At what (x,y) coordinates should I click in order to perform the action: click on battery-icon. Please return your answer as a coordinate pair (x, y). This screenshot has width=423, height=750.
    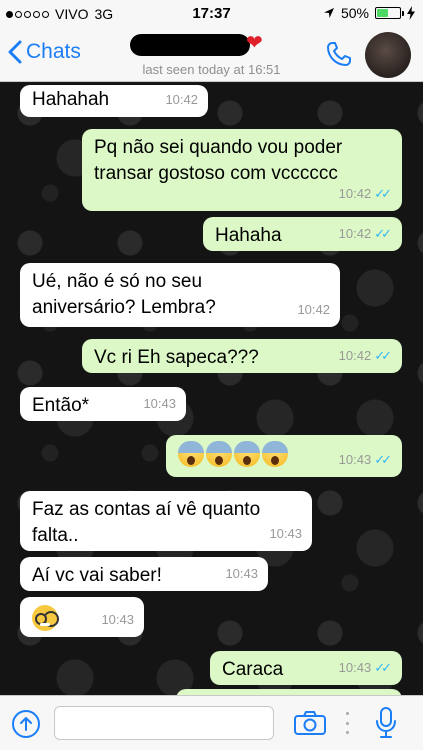
    Looking at the image, I should click on (389, 13).